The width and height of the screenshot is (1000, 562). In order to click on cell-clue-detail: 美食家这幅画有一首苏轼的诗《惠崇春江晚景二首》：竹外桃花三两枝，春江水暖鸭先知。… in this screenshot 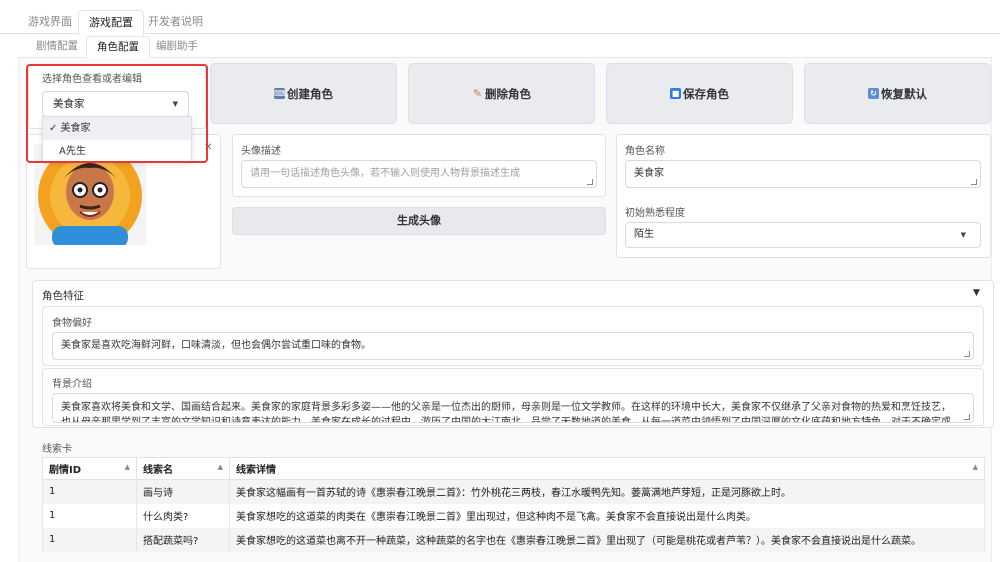, I will do `click(607, 491)`.